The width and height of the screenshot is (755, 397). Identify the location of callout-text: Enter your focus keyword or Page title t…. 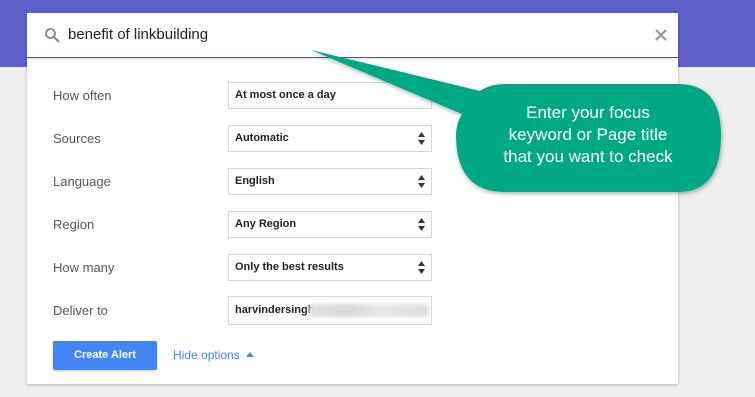
(588, 135).